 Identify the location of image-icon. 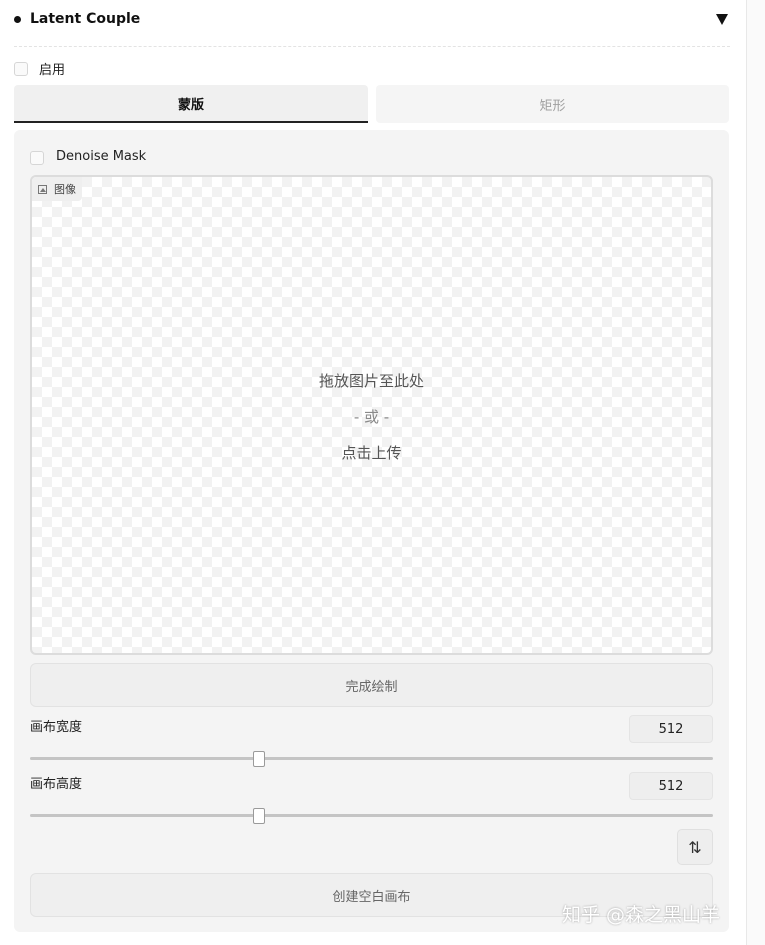
(42, 189).